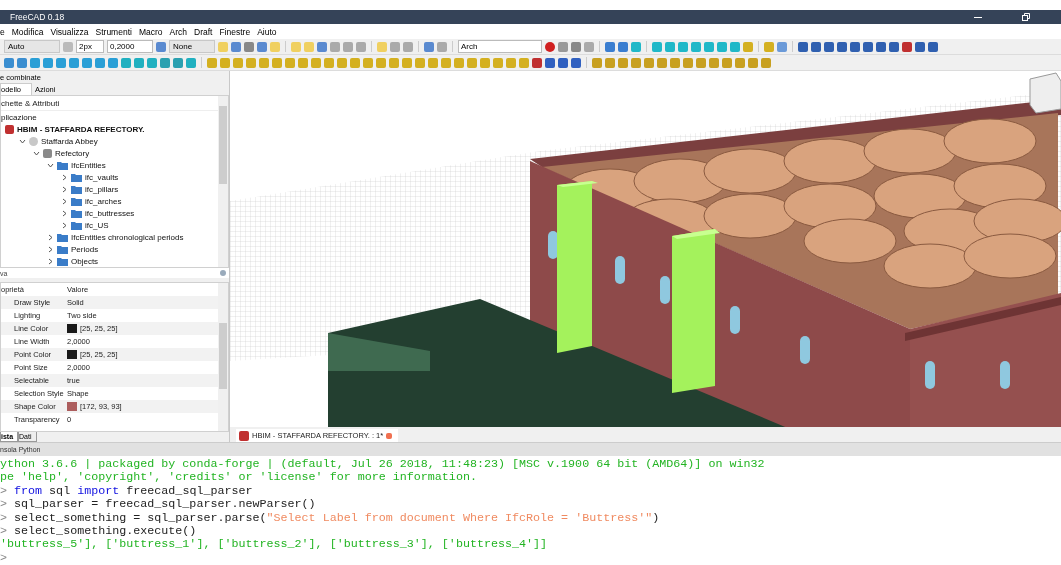 Image resolution: width=1061 pixels, height=565 pixels. I want to click on tree-item: ifc_US, so click(97, 225).